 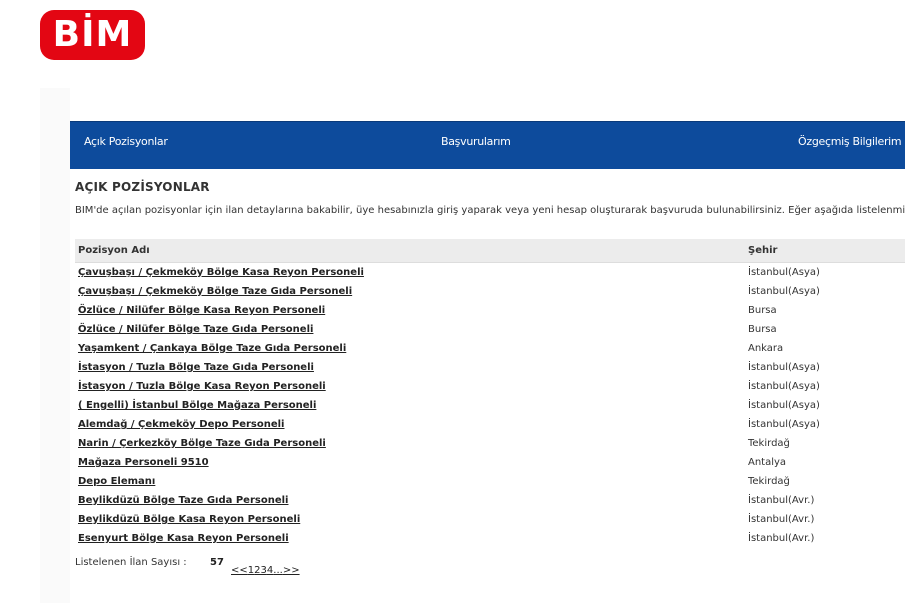 I want to click on column-header-position: Pozisyon Adı, so click(x=114, y=250).